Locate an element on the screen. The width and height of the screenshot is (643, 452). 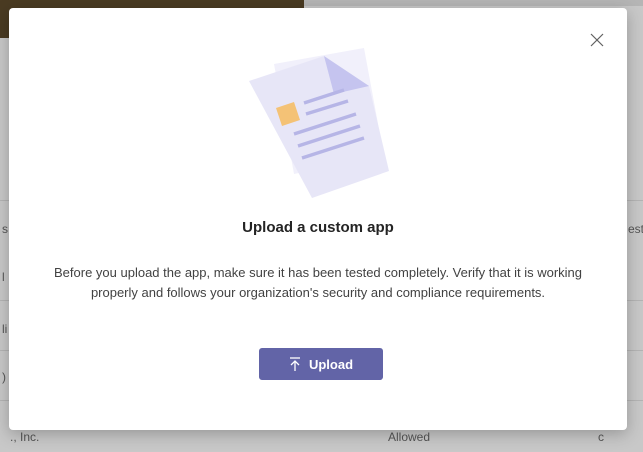
close-icon is located at coordinates (597, 40).